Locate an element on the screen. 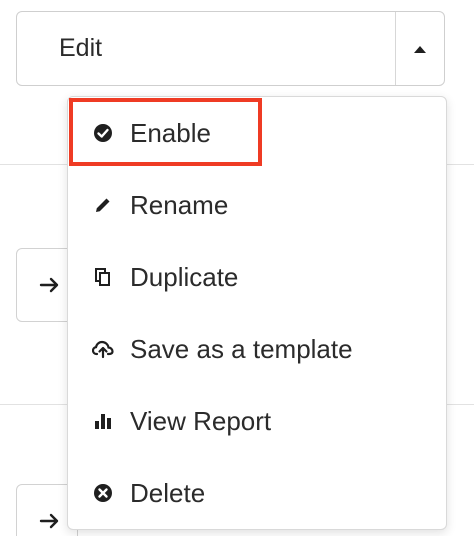 The width and height of the screenshot is (474, 536). cloud-upload-icon is located at coordinates (103, 349).